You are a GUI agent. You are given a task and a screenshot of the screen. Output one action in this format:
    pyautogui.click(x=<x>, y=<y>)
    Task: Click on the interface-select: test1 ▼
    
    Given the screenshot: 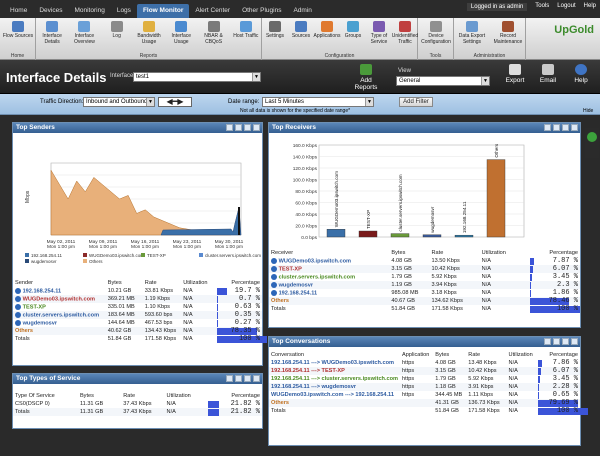 What is the action you would take?
    pyautogui.click(x=197, y=77)
    